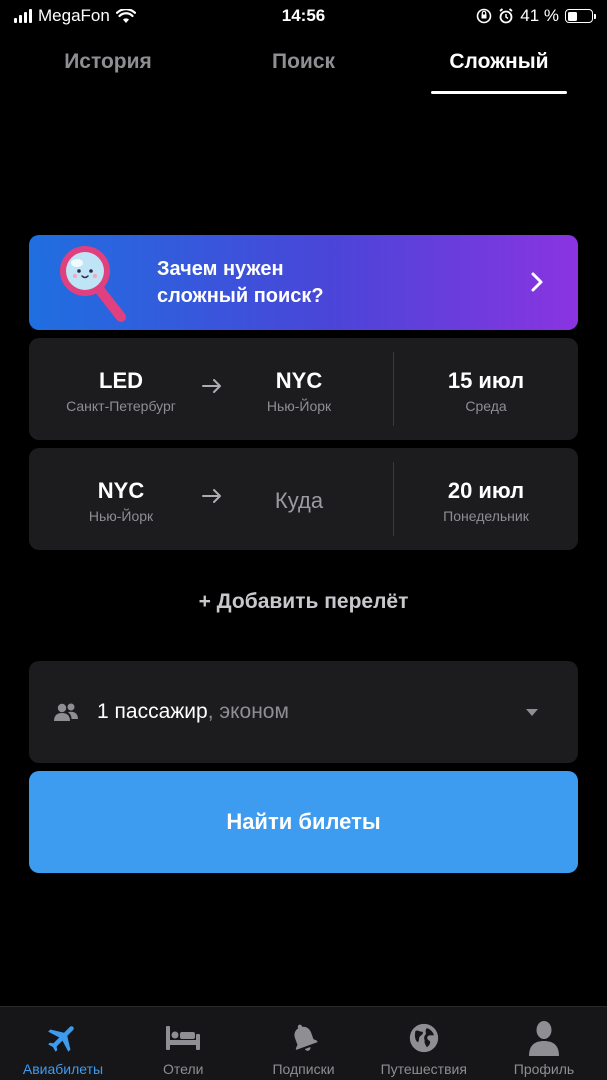 This screenshot has width=607, height=1080. I want to click on promo-line-2: сложный поиск?, so click(240, 295).